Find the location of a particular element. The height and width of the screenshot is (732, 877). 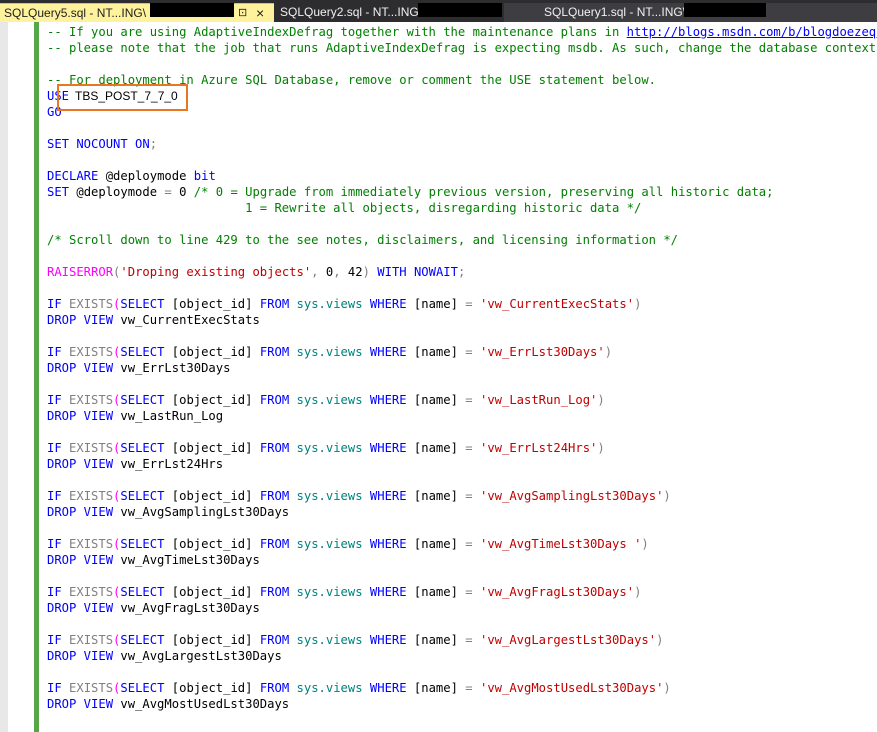

change-tracking-bar is located at coordinates (36, 377).